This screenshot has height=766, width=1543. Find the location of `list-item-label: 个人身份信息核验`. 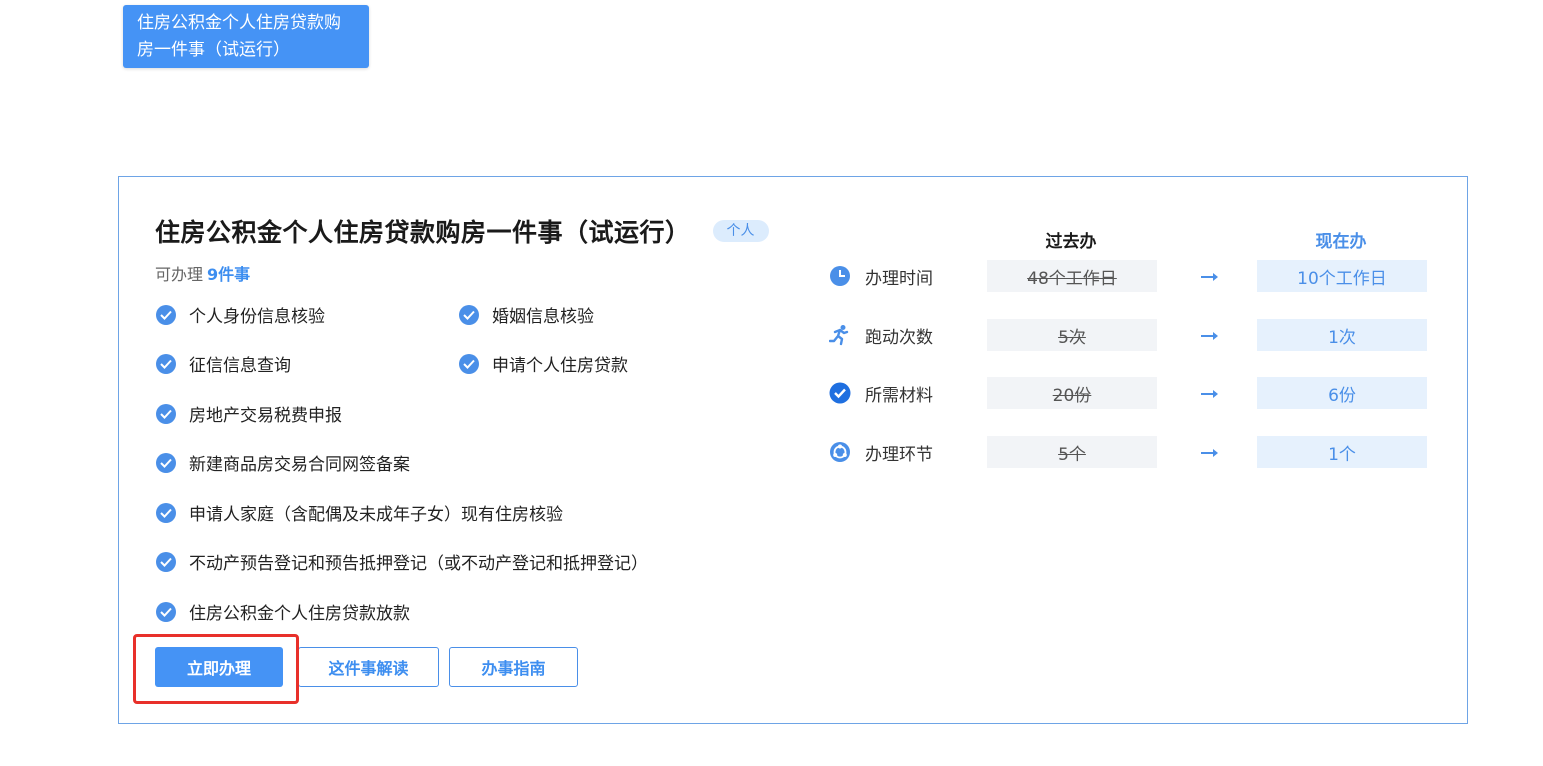

list-item-label: 个人身份信息核验 is located at coordinates (257, 317).